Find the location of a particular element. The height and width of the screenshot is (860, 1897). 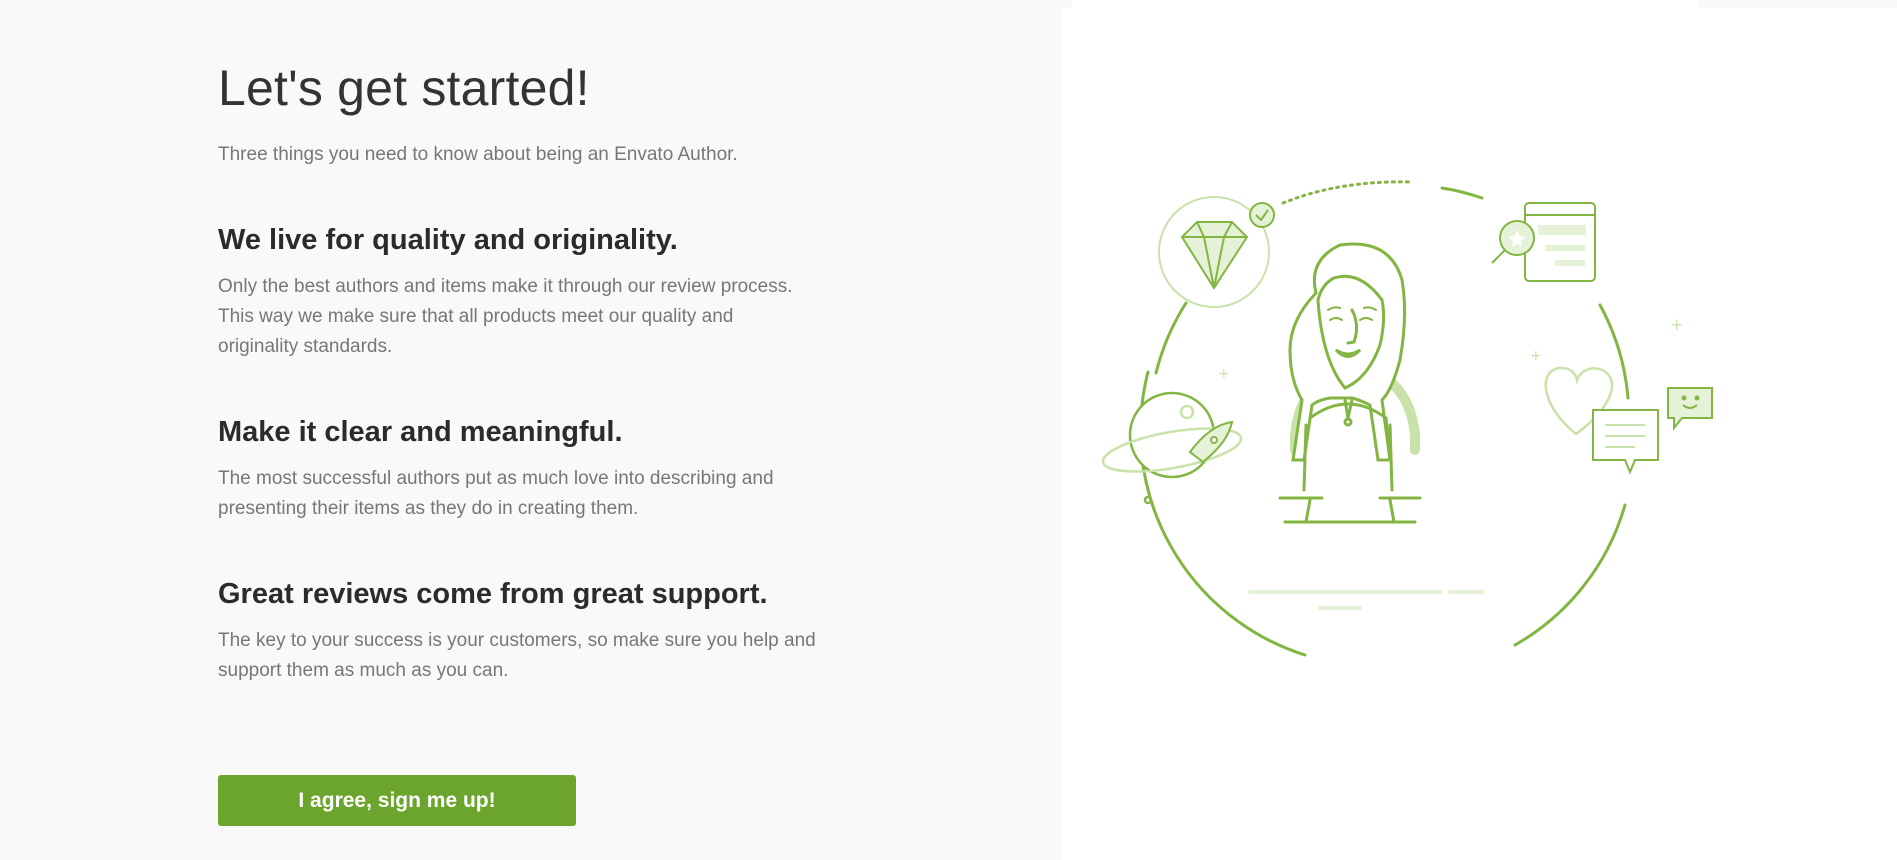

section-heading: We live for quality and originality. is located at coordinates (448, 240).